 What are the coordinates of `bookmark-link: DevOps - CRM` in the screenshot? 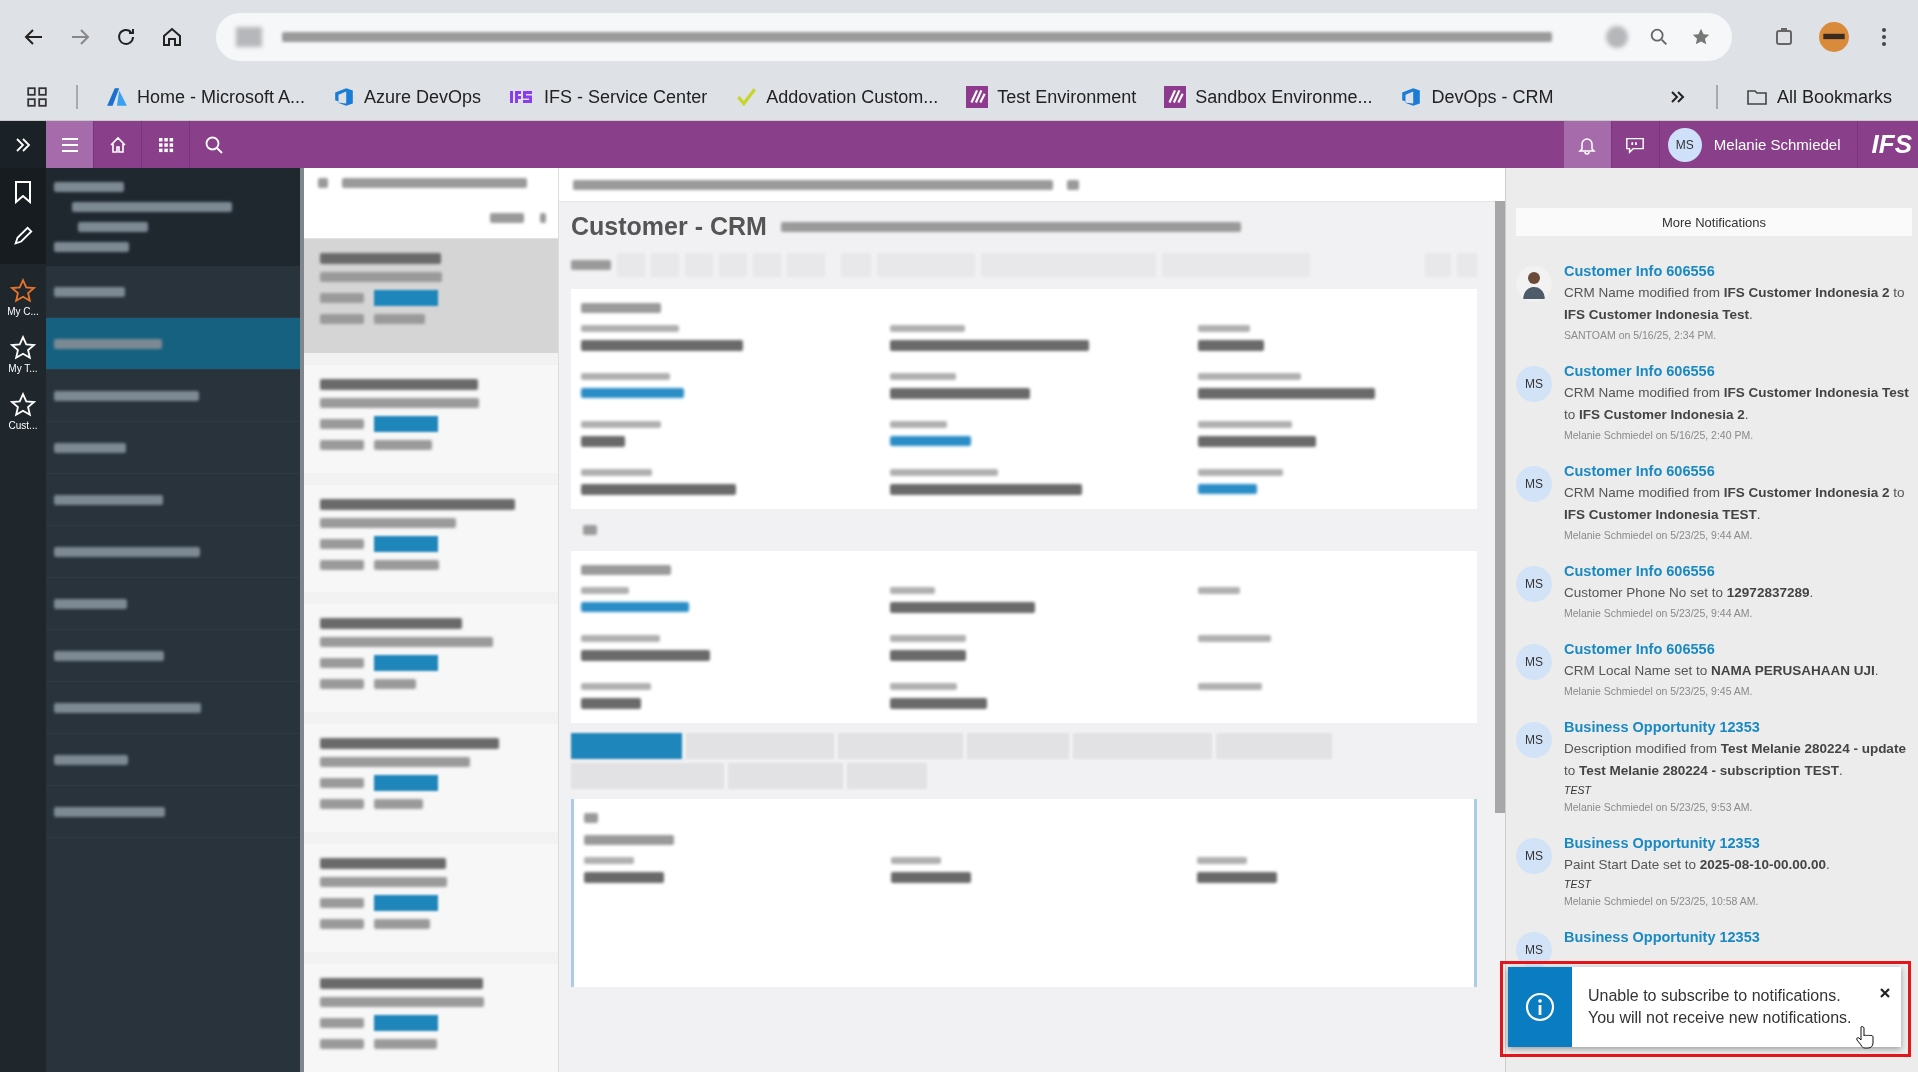 It's located at (1477, 97).